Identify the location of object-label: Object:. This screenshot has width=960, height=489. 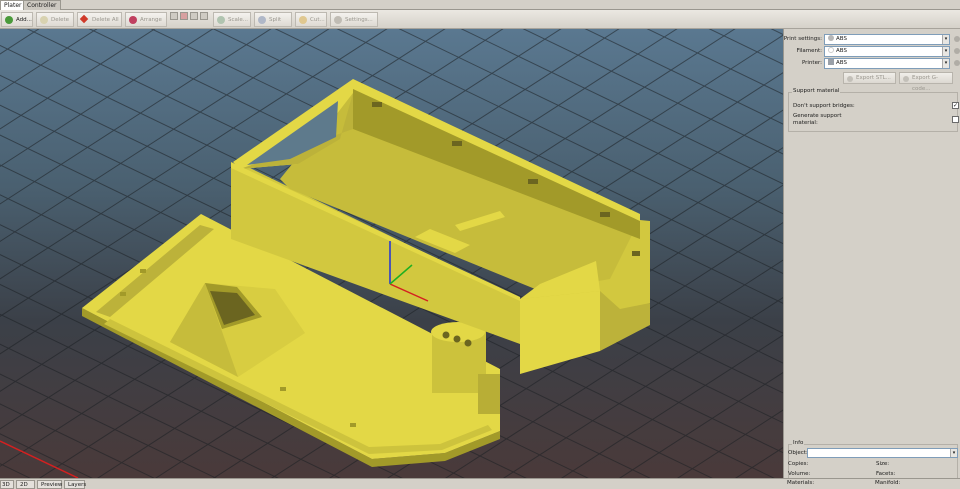
(798, 453).